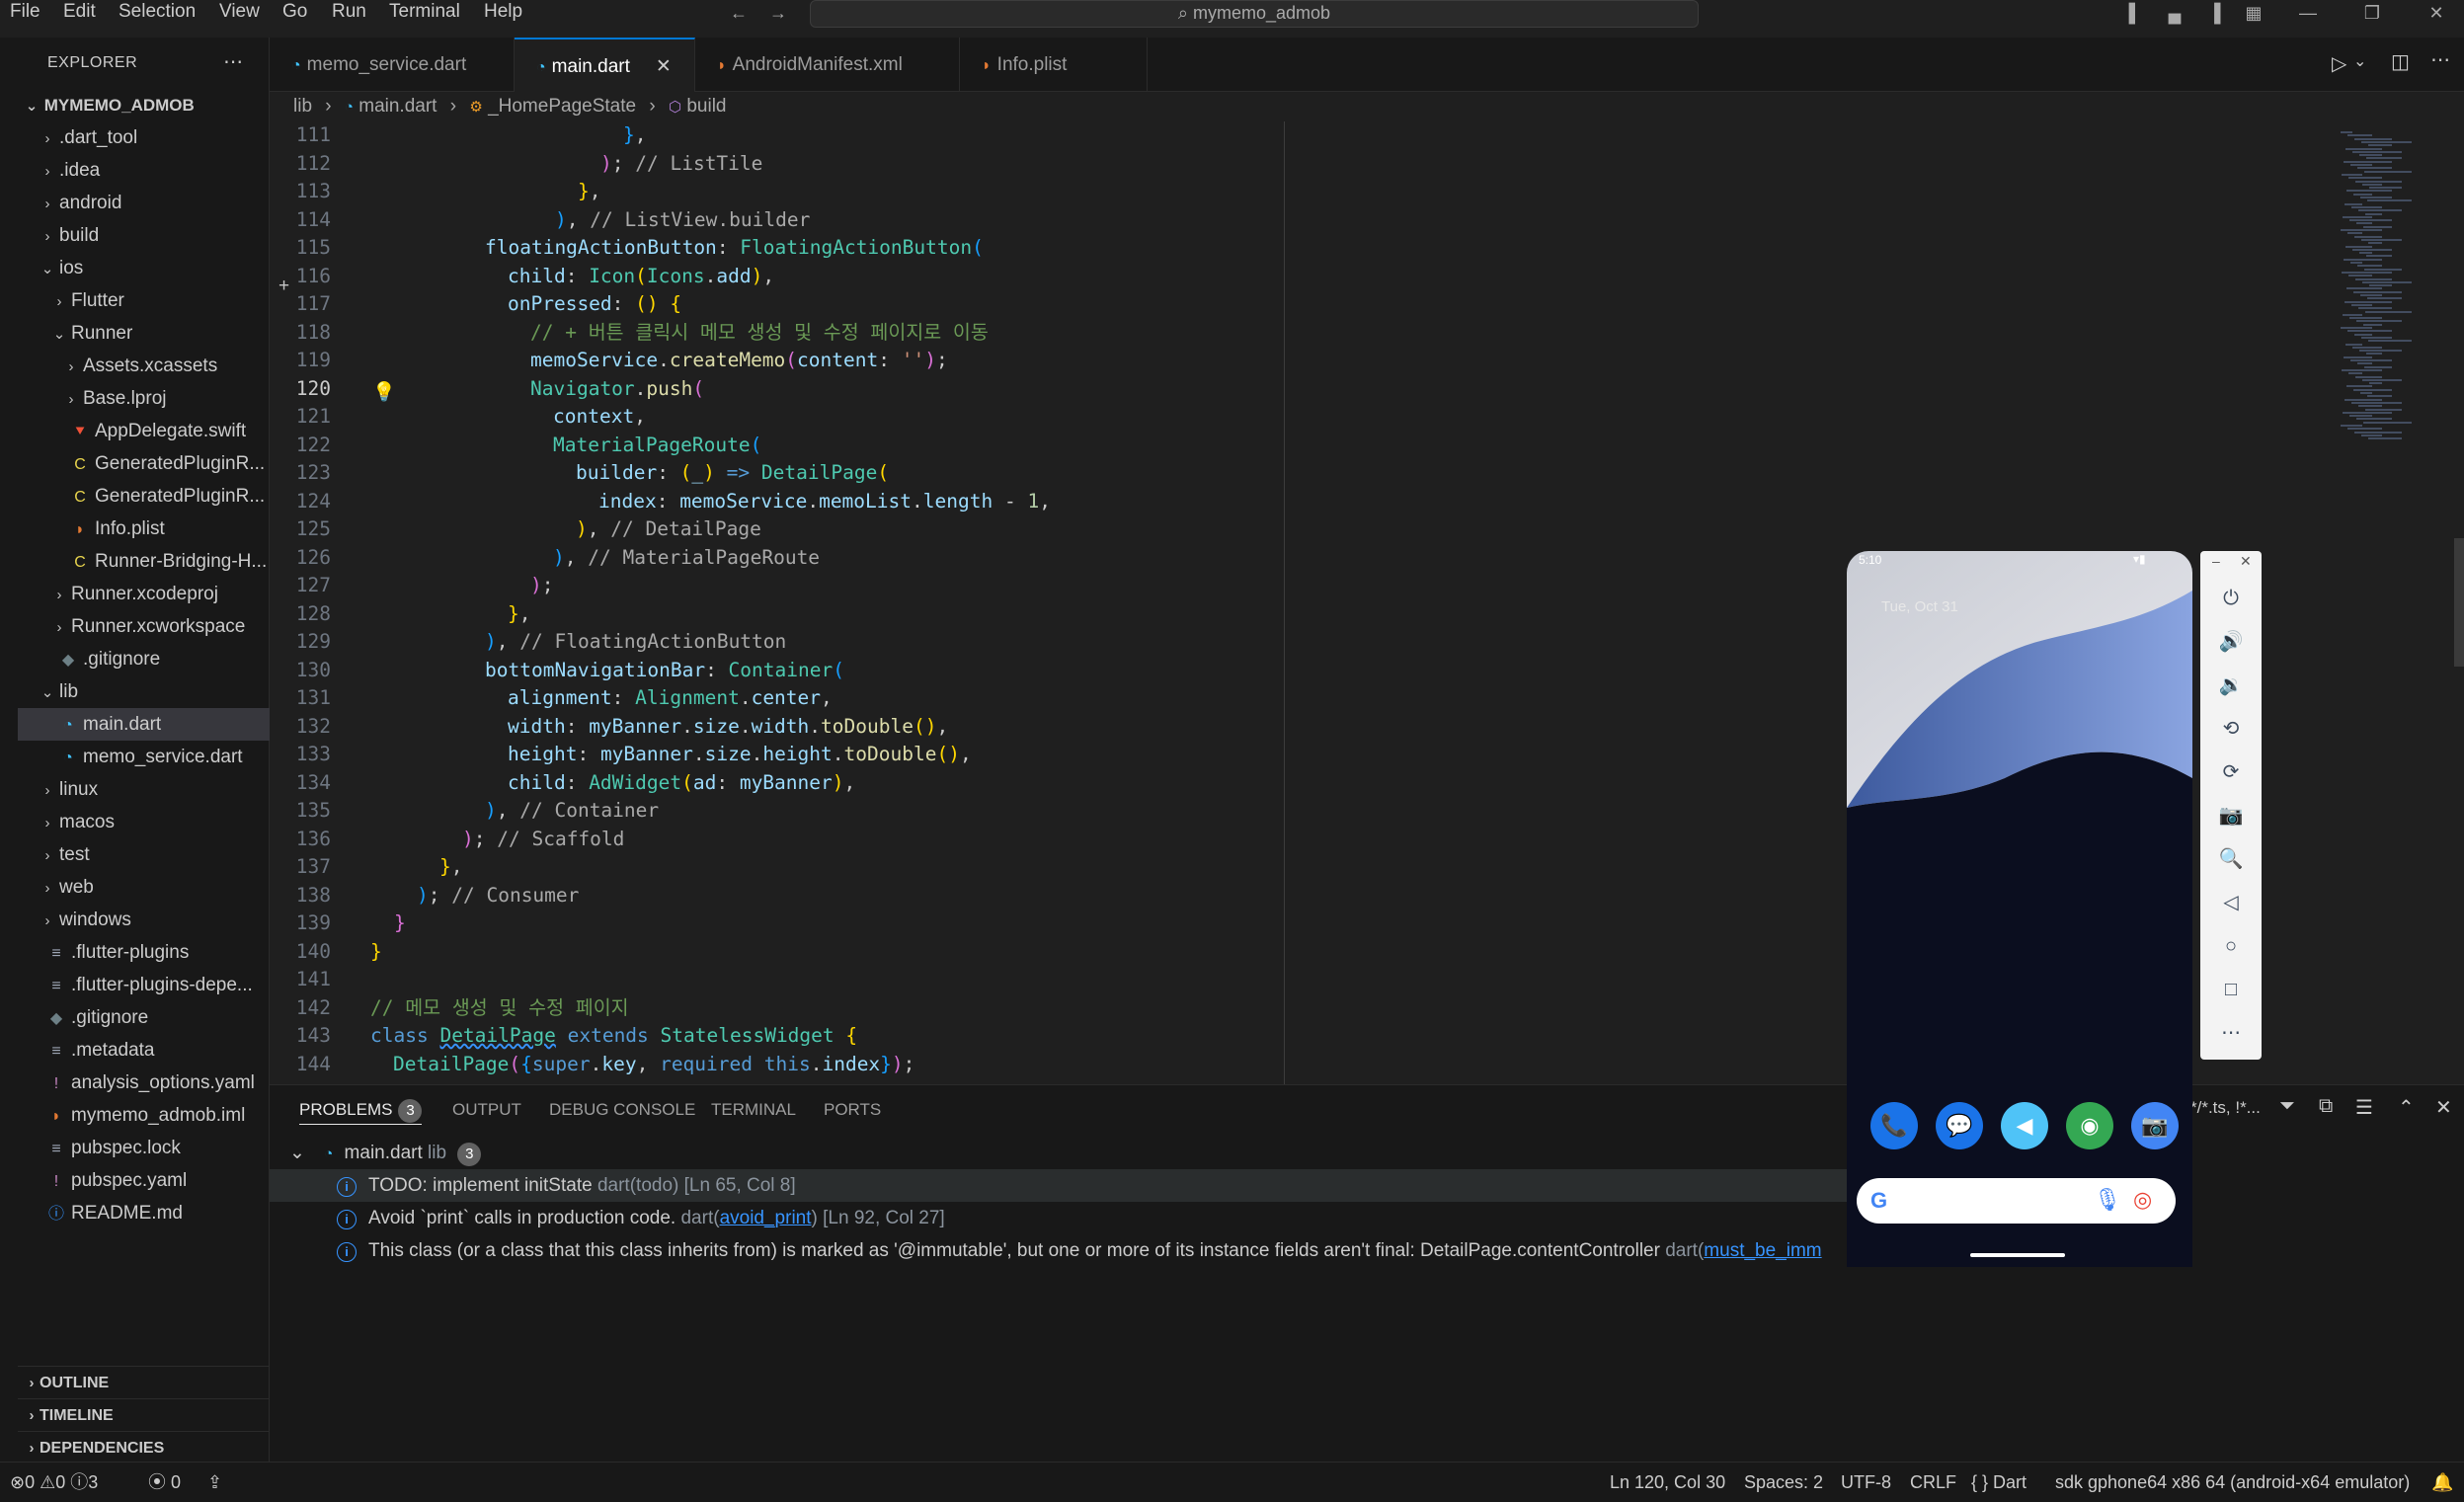 Image resolution: width=2464 pixels, height=1502 pixels. Describe the element at coordinates (1667, 1482) in the screenshot. I see `cursor-position: Ln 120, Col 30` at that location.